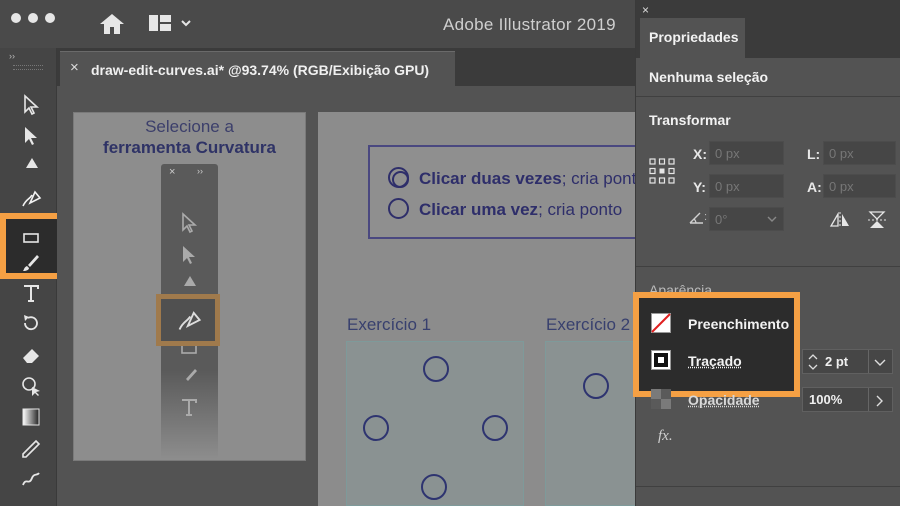 The height and width of the screenshot is (506, 900). I want to click on panel-collapse-grip: ››, so click(12, 56).